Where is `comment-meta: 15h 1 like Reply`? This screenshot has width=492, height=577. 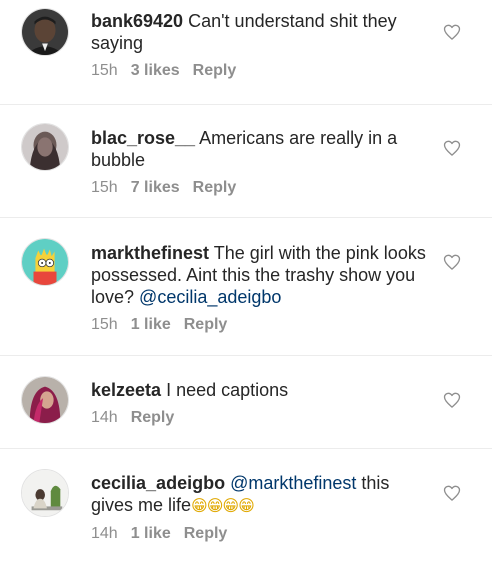
comment-meta: 15h 1 like Reply is located at coordinates (261, 325).